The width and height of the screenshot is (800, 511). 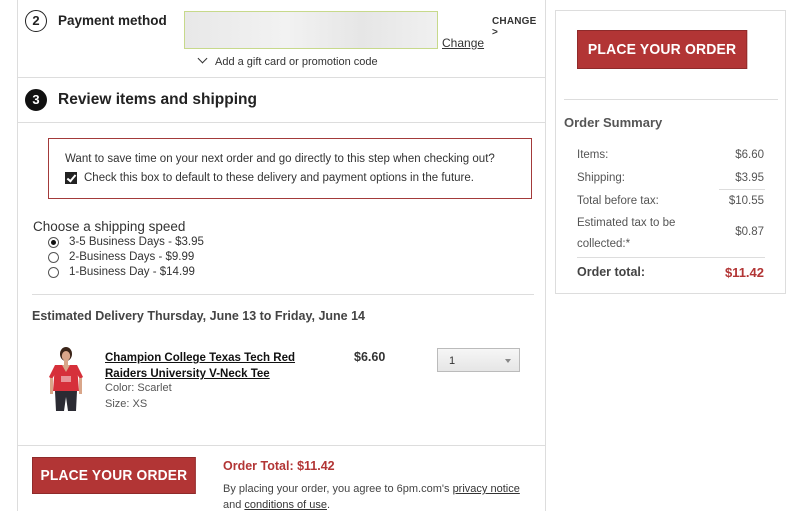 I want to click on summary-tax-value: $0.87, so click(x=749, y=232).